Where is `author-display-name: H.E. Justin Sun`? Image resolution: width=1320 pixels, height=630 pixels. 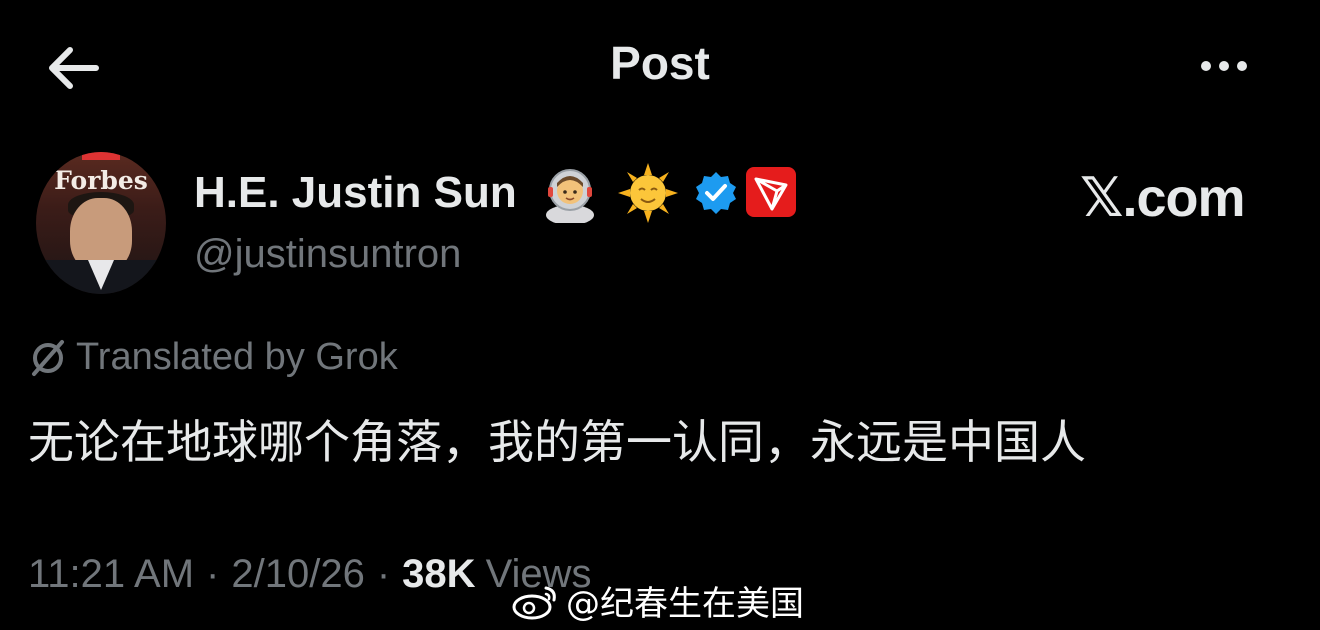 author-display-name: H.E. Justin Sun is located at coordinates (355, 193).